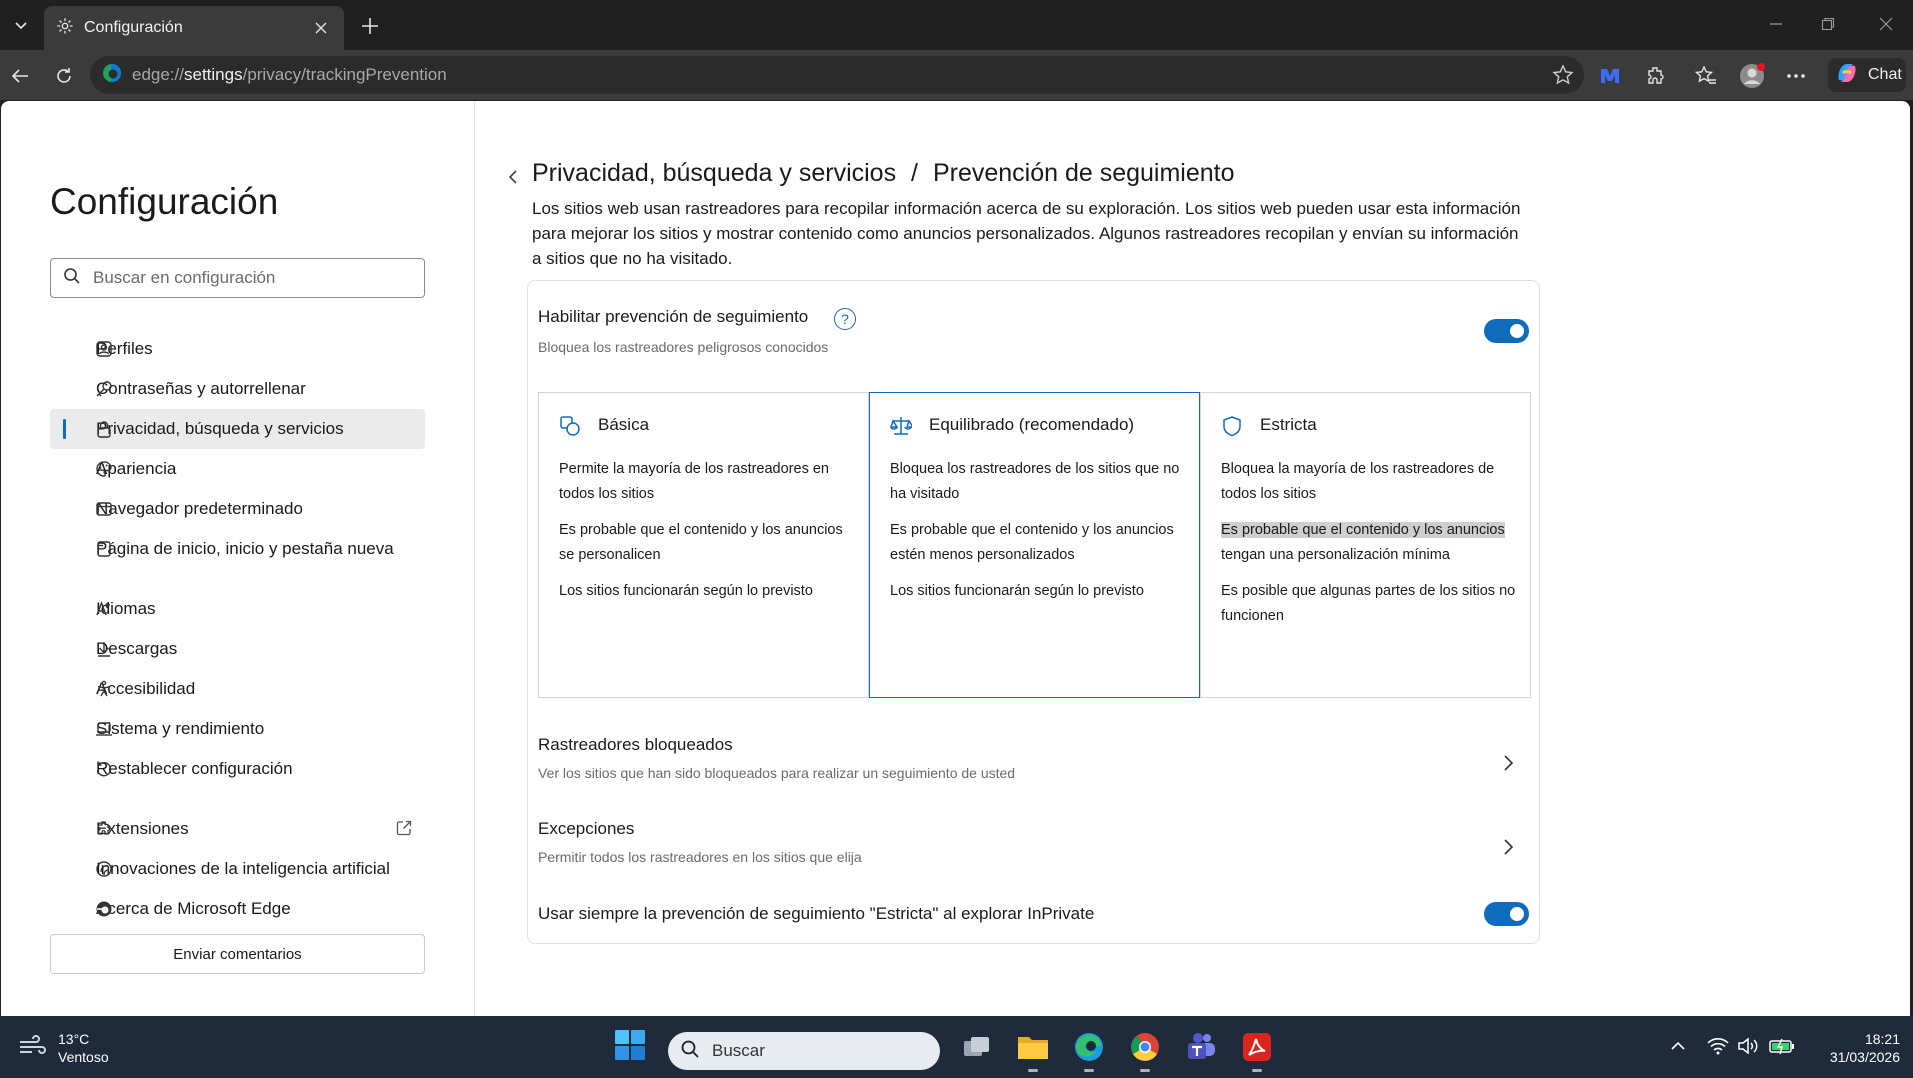 The image size is (1913, 1078). What do you see at coordinates (1610, 76) in the screenshot?
I see `sidebar-copilot-icon` at bounding box center [1610, 76].